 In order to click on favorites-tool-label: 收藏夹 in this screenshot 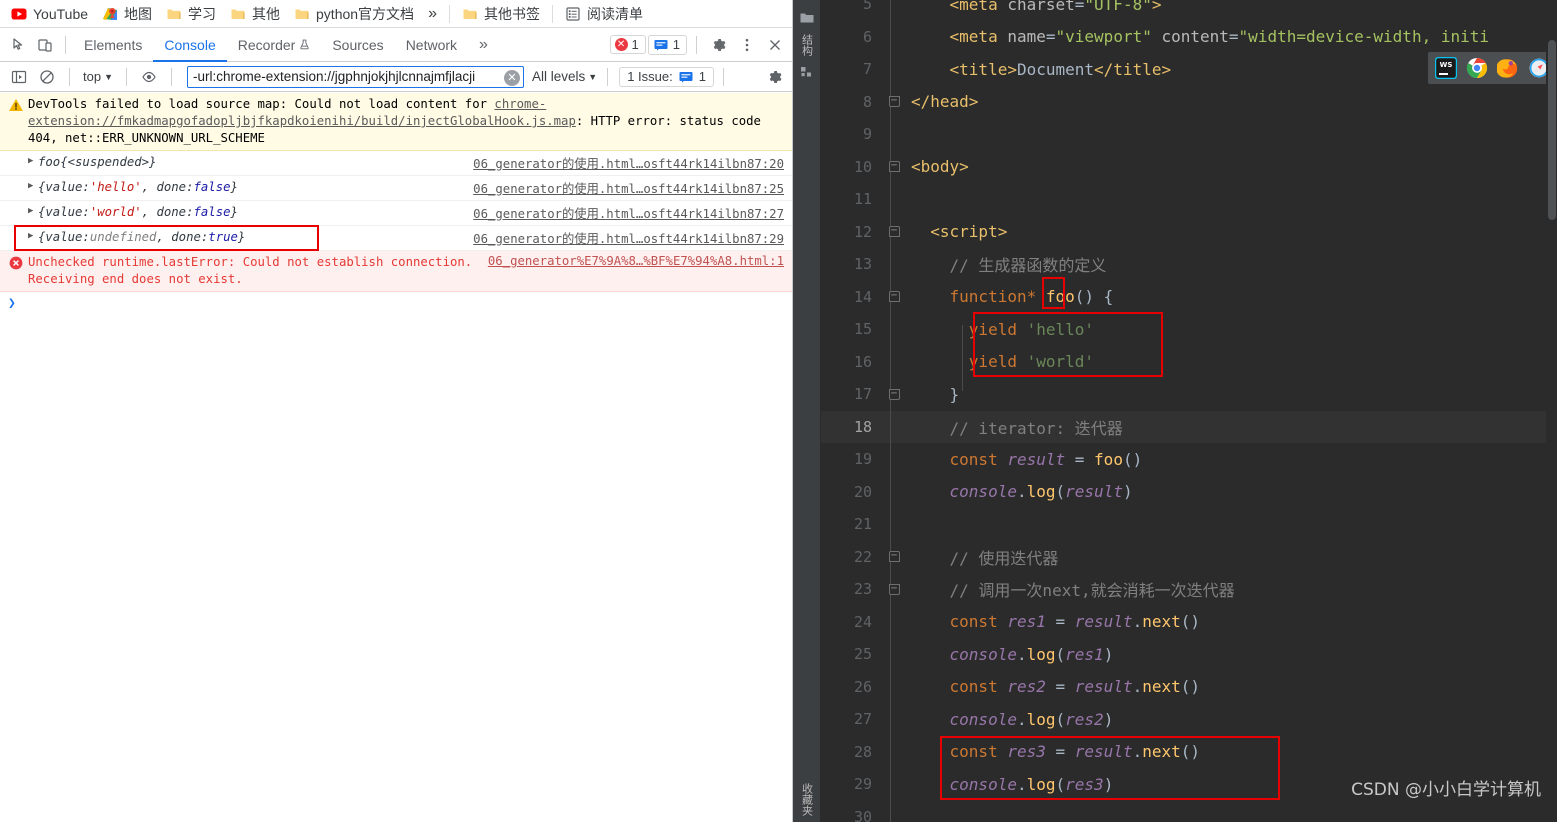, I will do `click(807, 799)`.